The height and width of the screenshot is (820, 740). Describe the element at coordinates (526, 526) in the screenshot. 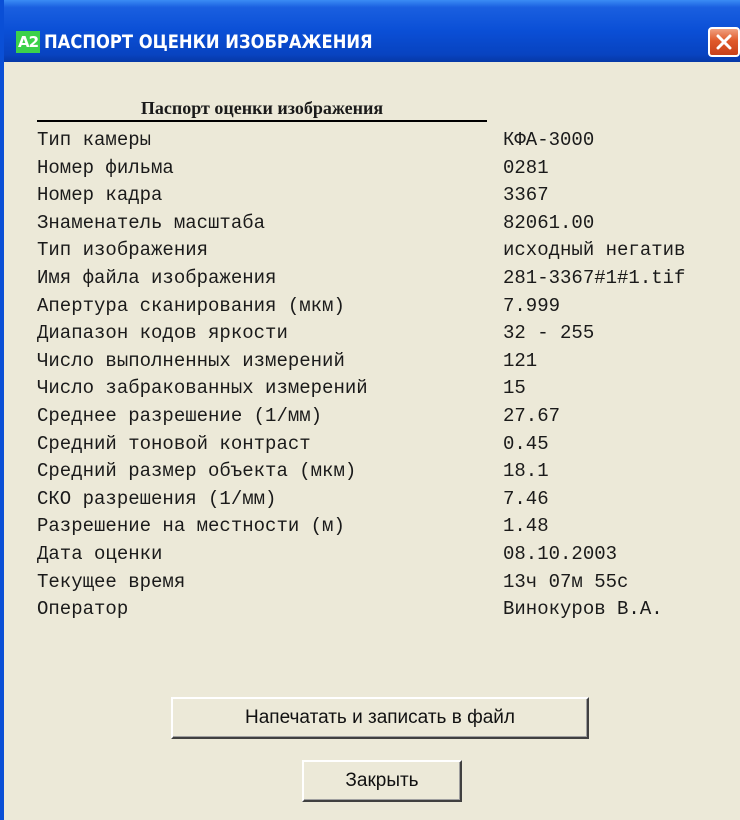

I see `row-value: 1.48` at that location.